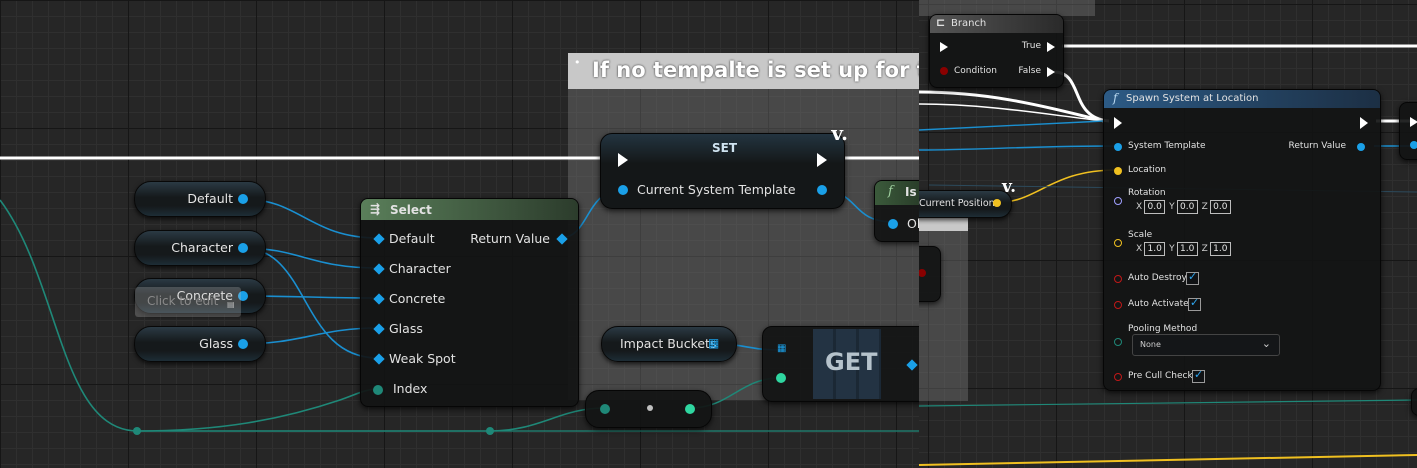 The width and height of the screenshot is (1417, 468). Describe the element at coordinates (930, 274) in the screenshot. I see `partial-node` at that location.